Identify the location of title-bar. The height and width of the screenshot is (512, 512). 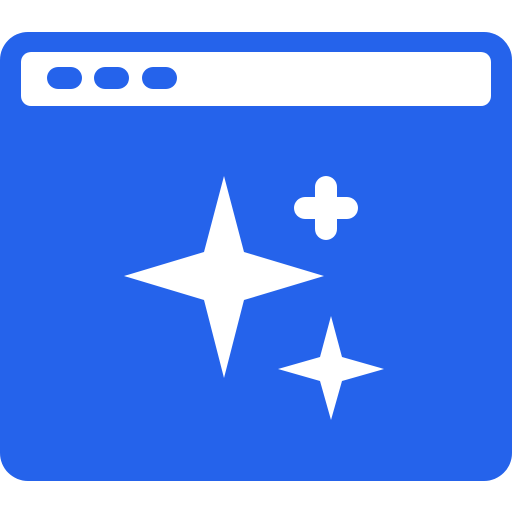
(256, 79).